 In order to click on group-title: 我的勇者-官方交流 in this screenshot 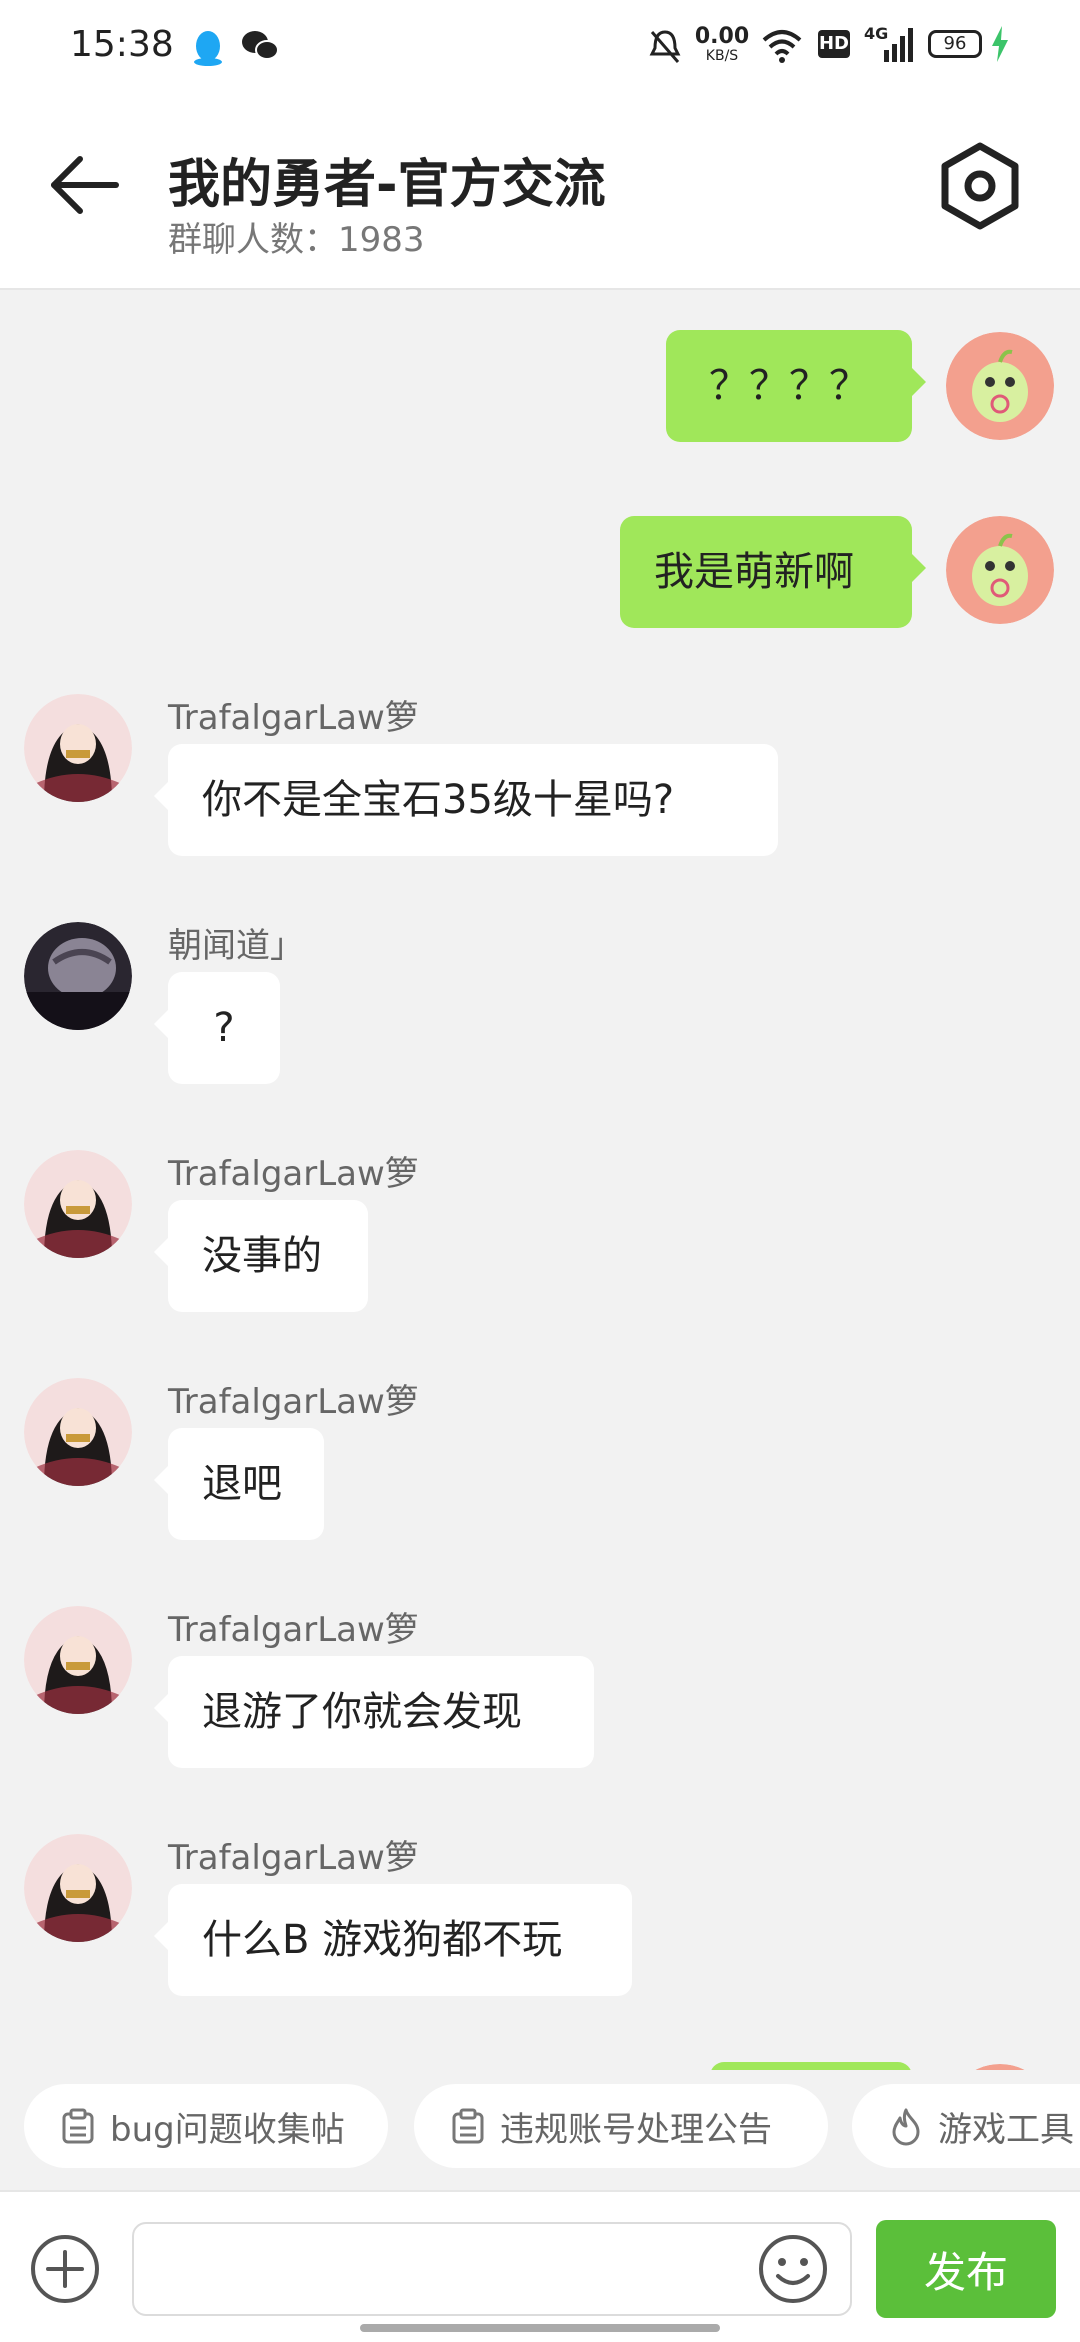, I will do `click(387, 185)`.